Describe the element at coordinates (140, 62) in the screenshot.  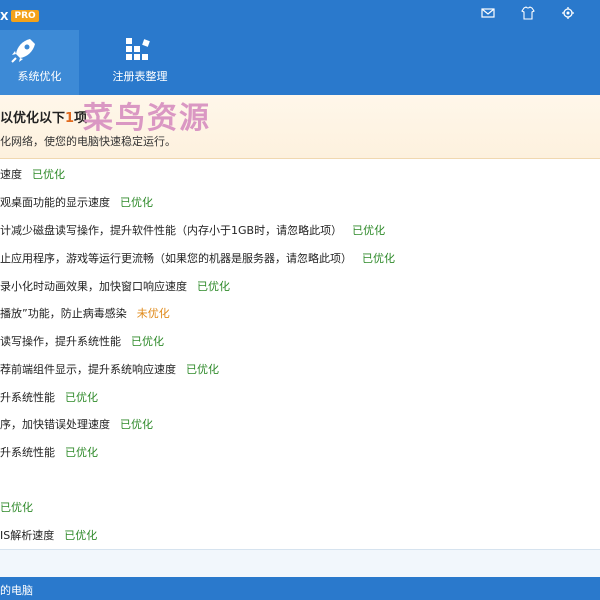
I see `tab-registry-cleanup: 注册表整理` at that location.